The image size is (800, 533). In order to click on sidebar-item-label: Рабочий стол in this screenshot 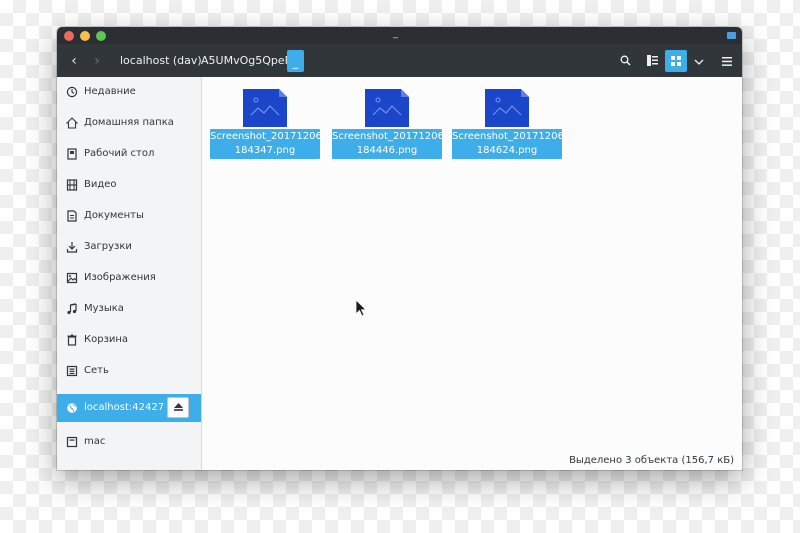, I will do `click(119, 153)`.